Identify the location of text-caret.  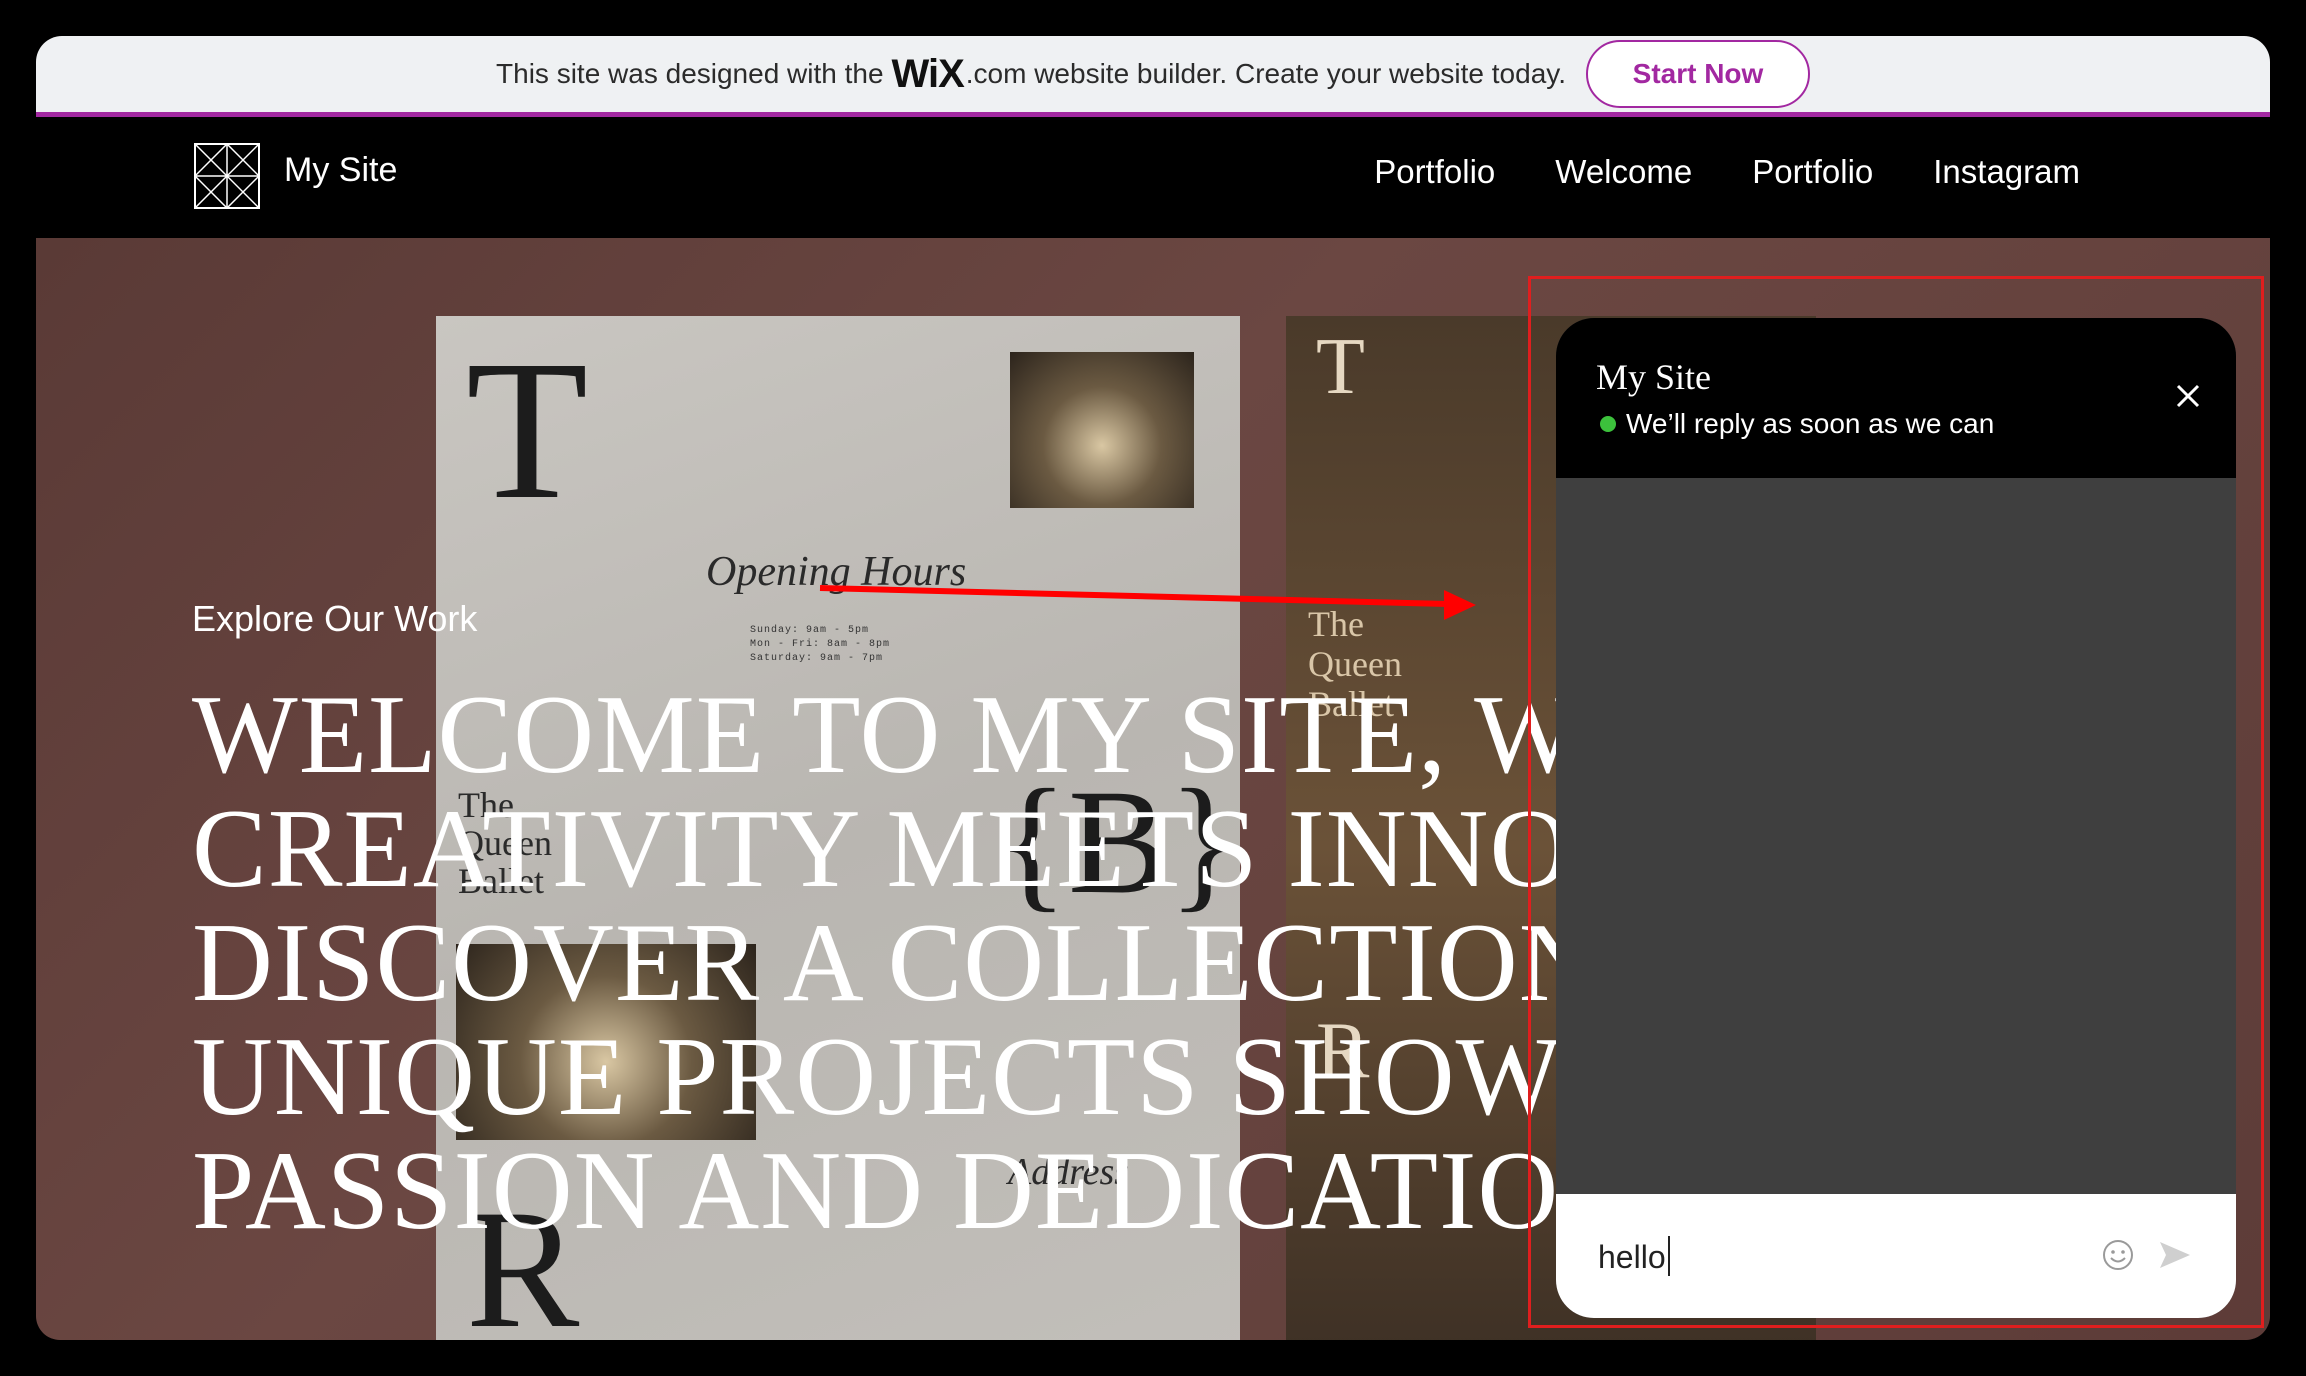
(1669, 1256).